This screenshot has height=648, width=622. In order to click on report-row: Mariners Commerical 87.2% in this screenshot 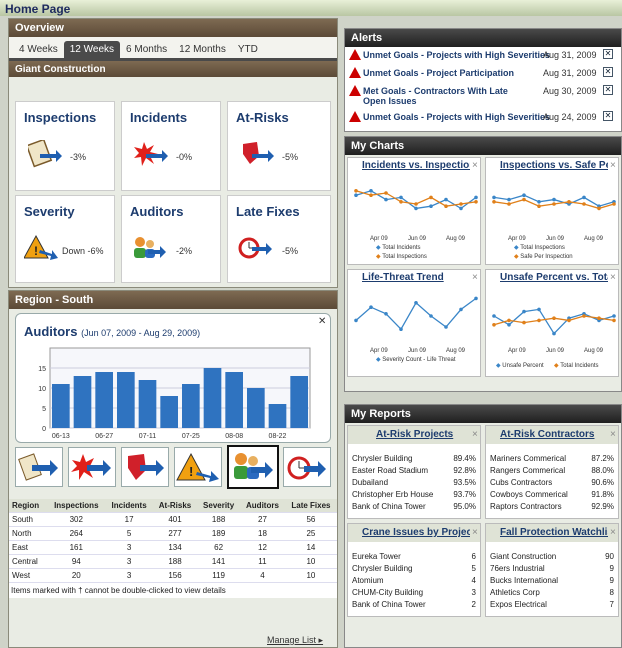, I will do `click(553, 458)`.